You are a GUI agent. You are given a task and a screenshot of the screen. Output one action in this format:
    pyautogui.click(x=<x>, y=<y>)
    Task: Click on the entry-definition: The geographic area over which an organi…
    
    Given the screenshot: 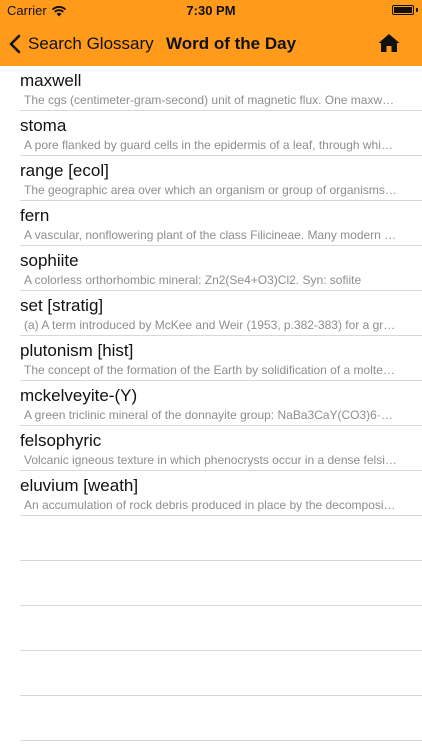 What is the action you would take?
    pyautogui.click(x=211, y=190)
    